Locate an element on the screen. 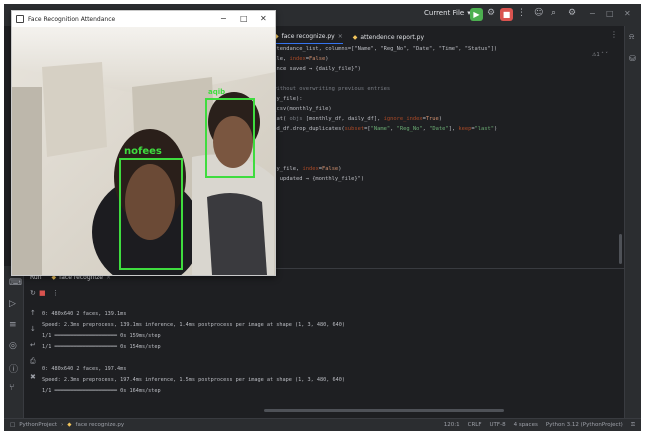 The image size is (645, 435). project-icon: □ is located at coordinates (13, 425).